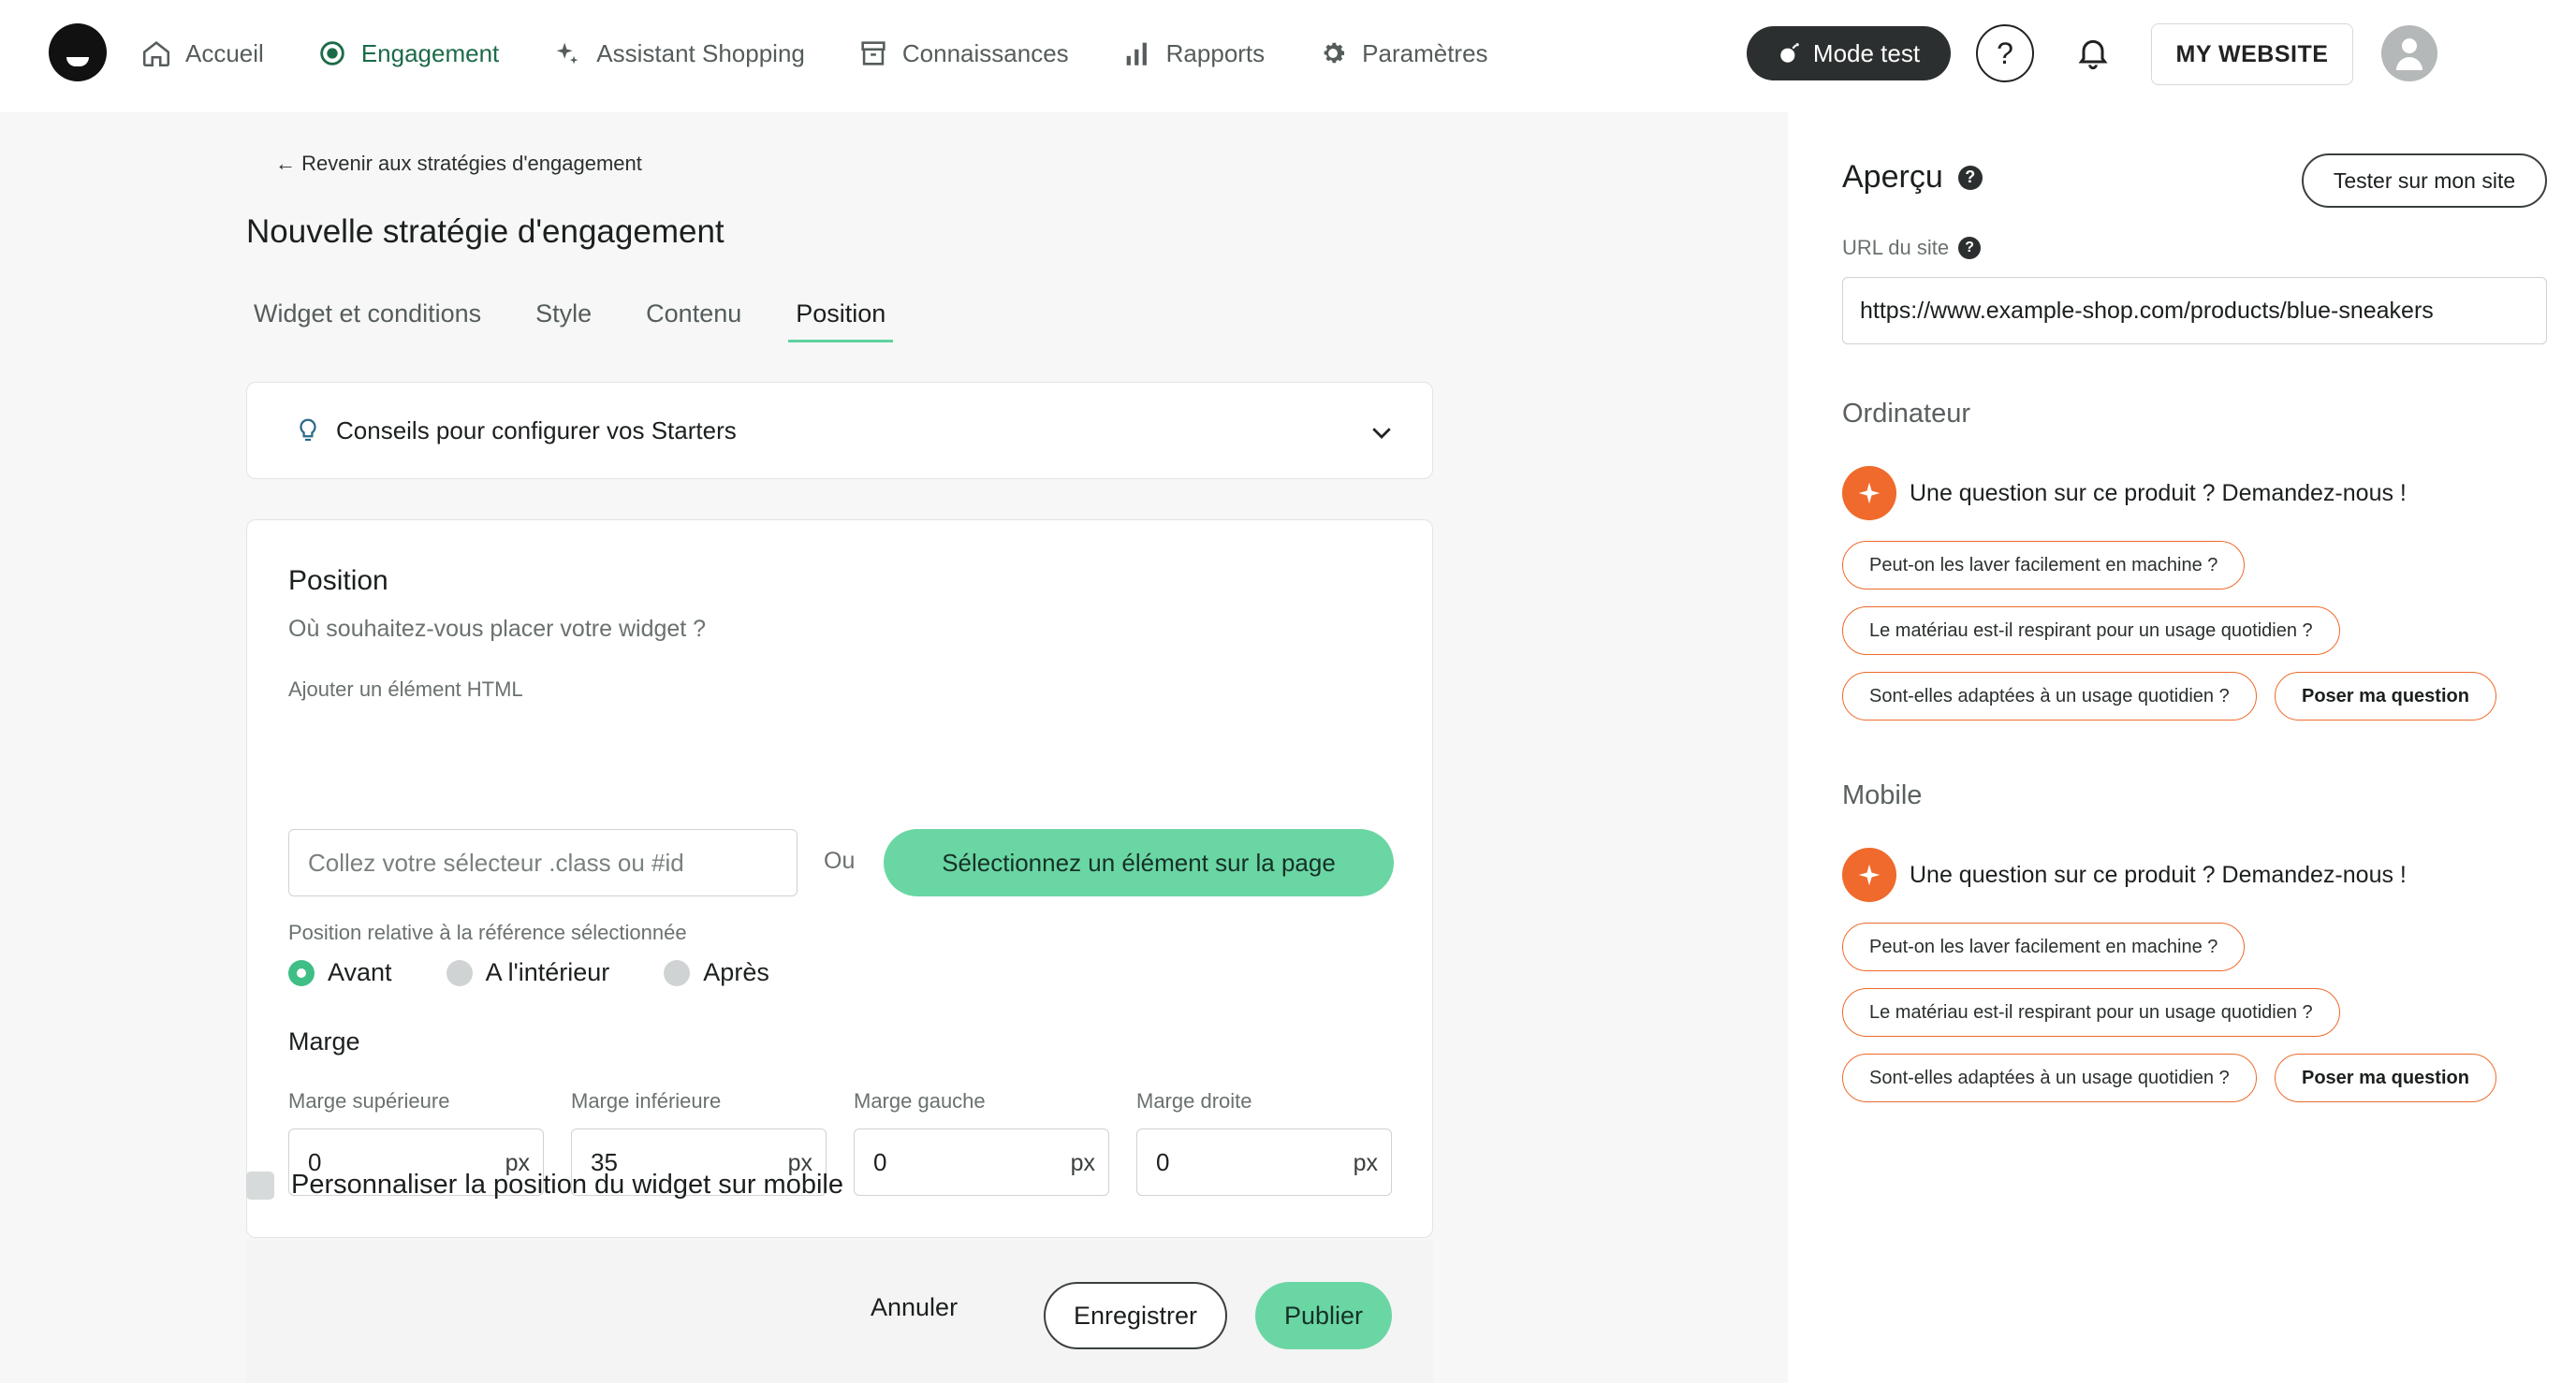  What do you see at coordinates (498, 629) in the screenshot?
I see `card-subtitle: Où souhaitez-vous placer votre widget ?` at bounding box center [498, 629].